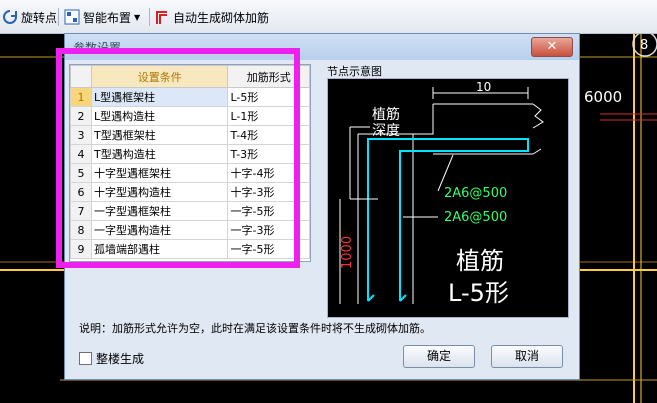 This screenshot has width=657, height=403. I want to click on close-button: ✕, so click(552, 47).